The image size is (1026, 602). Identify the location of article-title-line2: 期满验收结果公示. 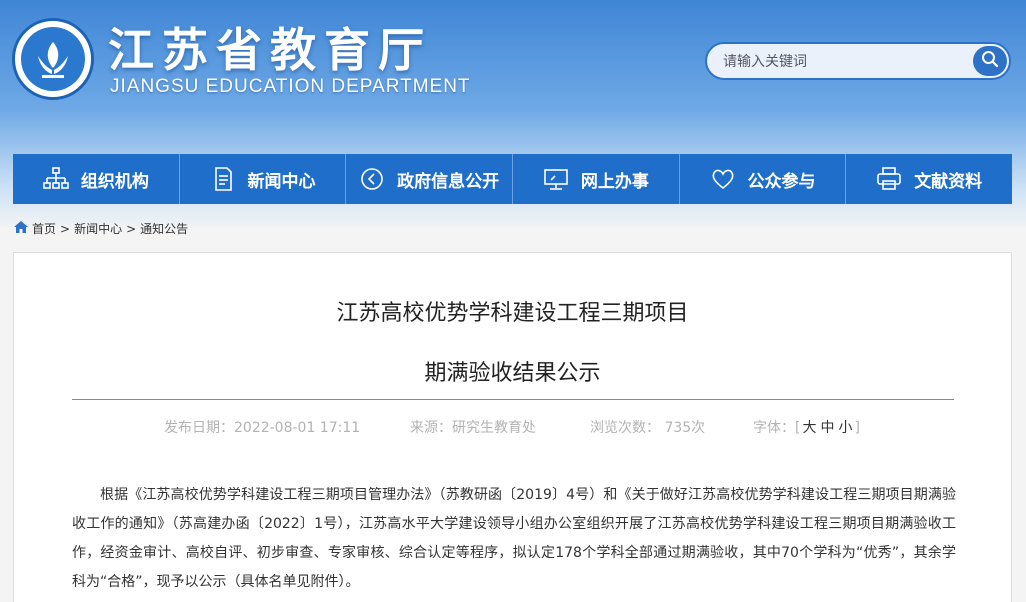
(512, 373).